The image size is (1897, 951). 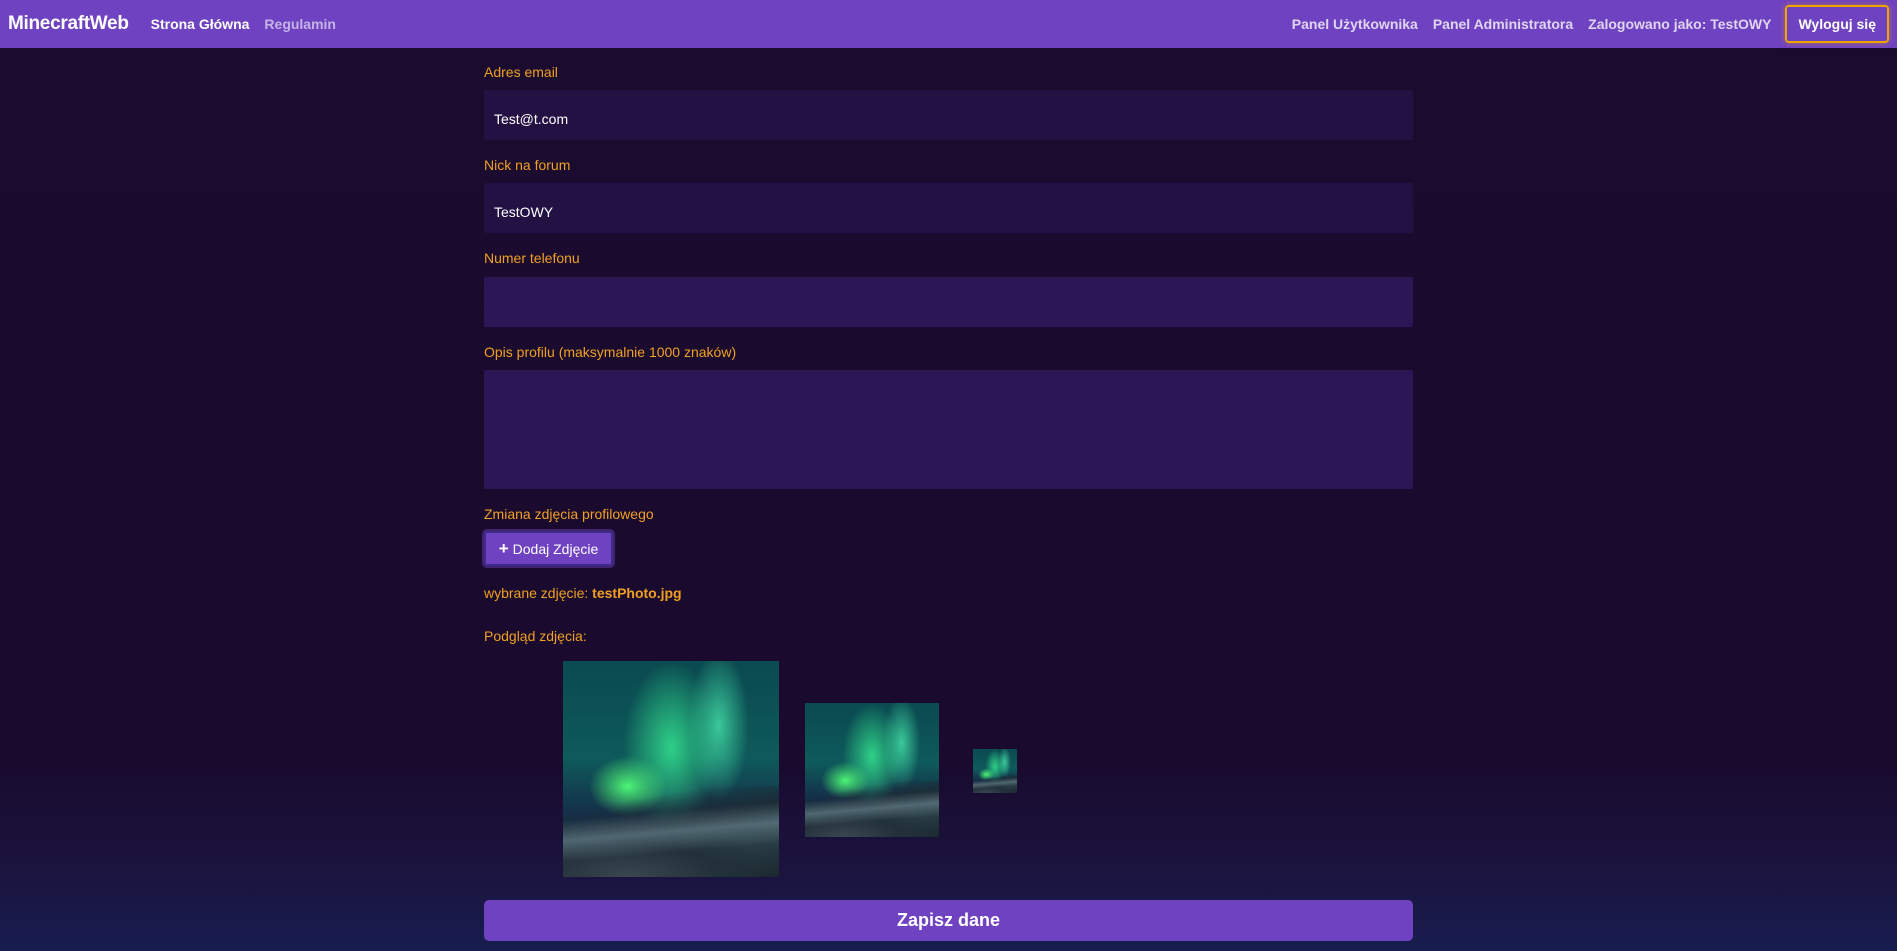 What do you see at coordinates (503, 548) in the screenshot?
I see `plus-icon: +` at bounding box center [503, 548].